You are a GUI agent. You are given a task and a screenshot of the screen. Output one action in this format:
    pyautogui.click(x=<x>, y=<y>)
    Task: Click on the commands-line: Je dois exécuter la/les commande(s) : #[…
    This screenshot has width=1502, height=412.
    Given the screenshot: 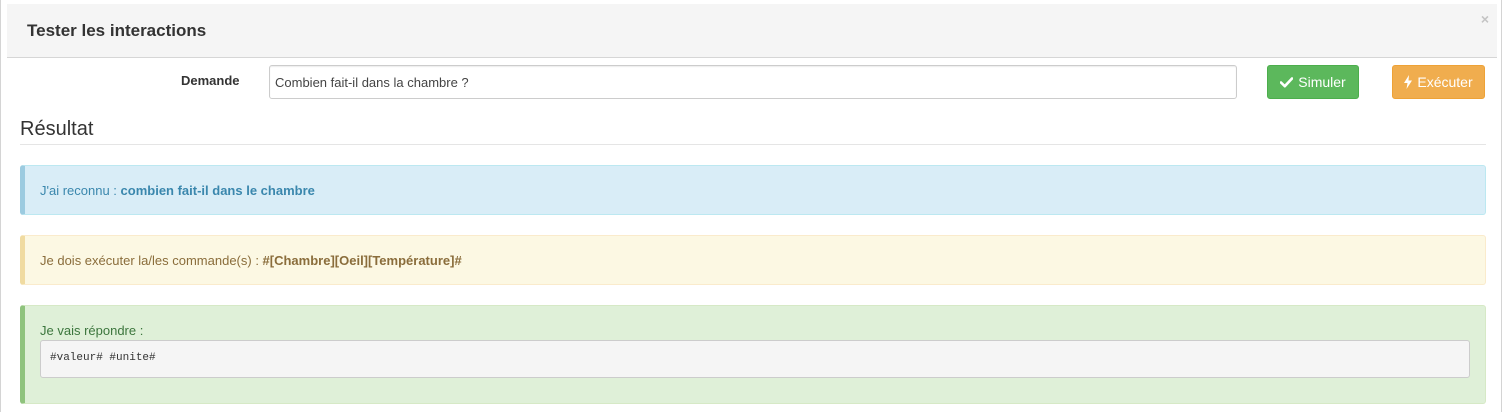 What is the action you would take?
    pyautogui.click(x=251, y=260)
    